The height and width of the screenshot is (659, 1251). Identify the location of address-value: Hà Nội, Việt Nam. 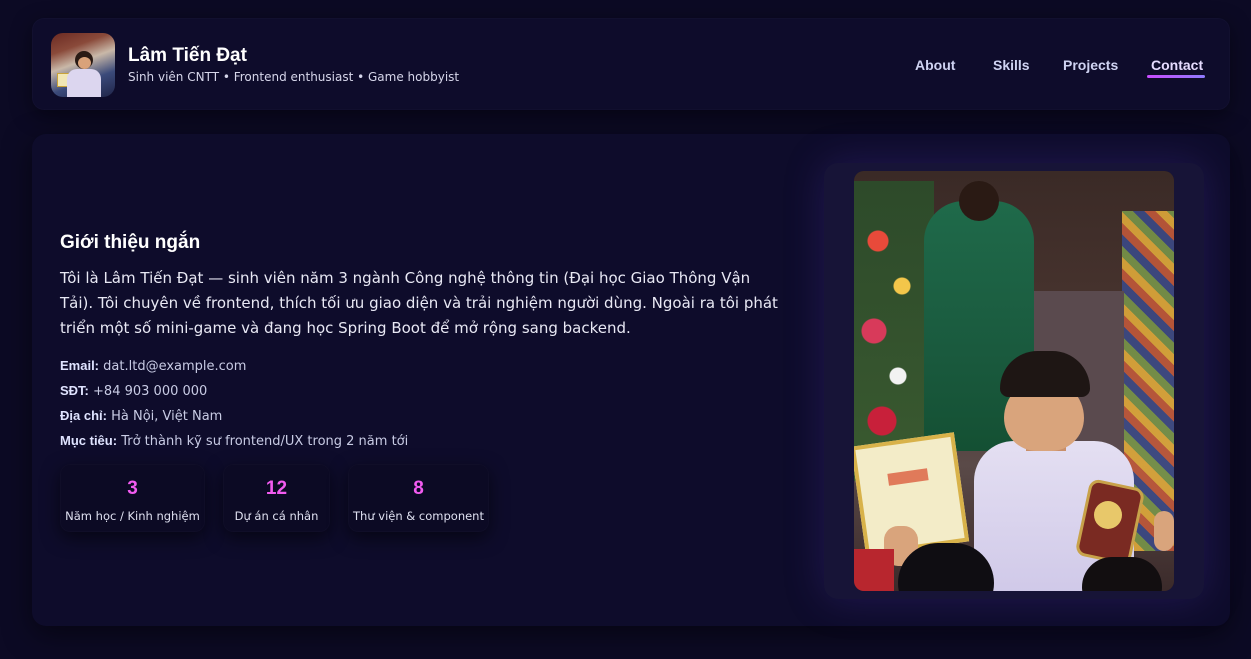
(167, 416).